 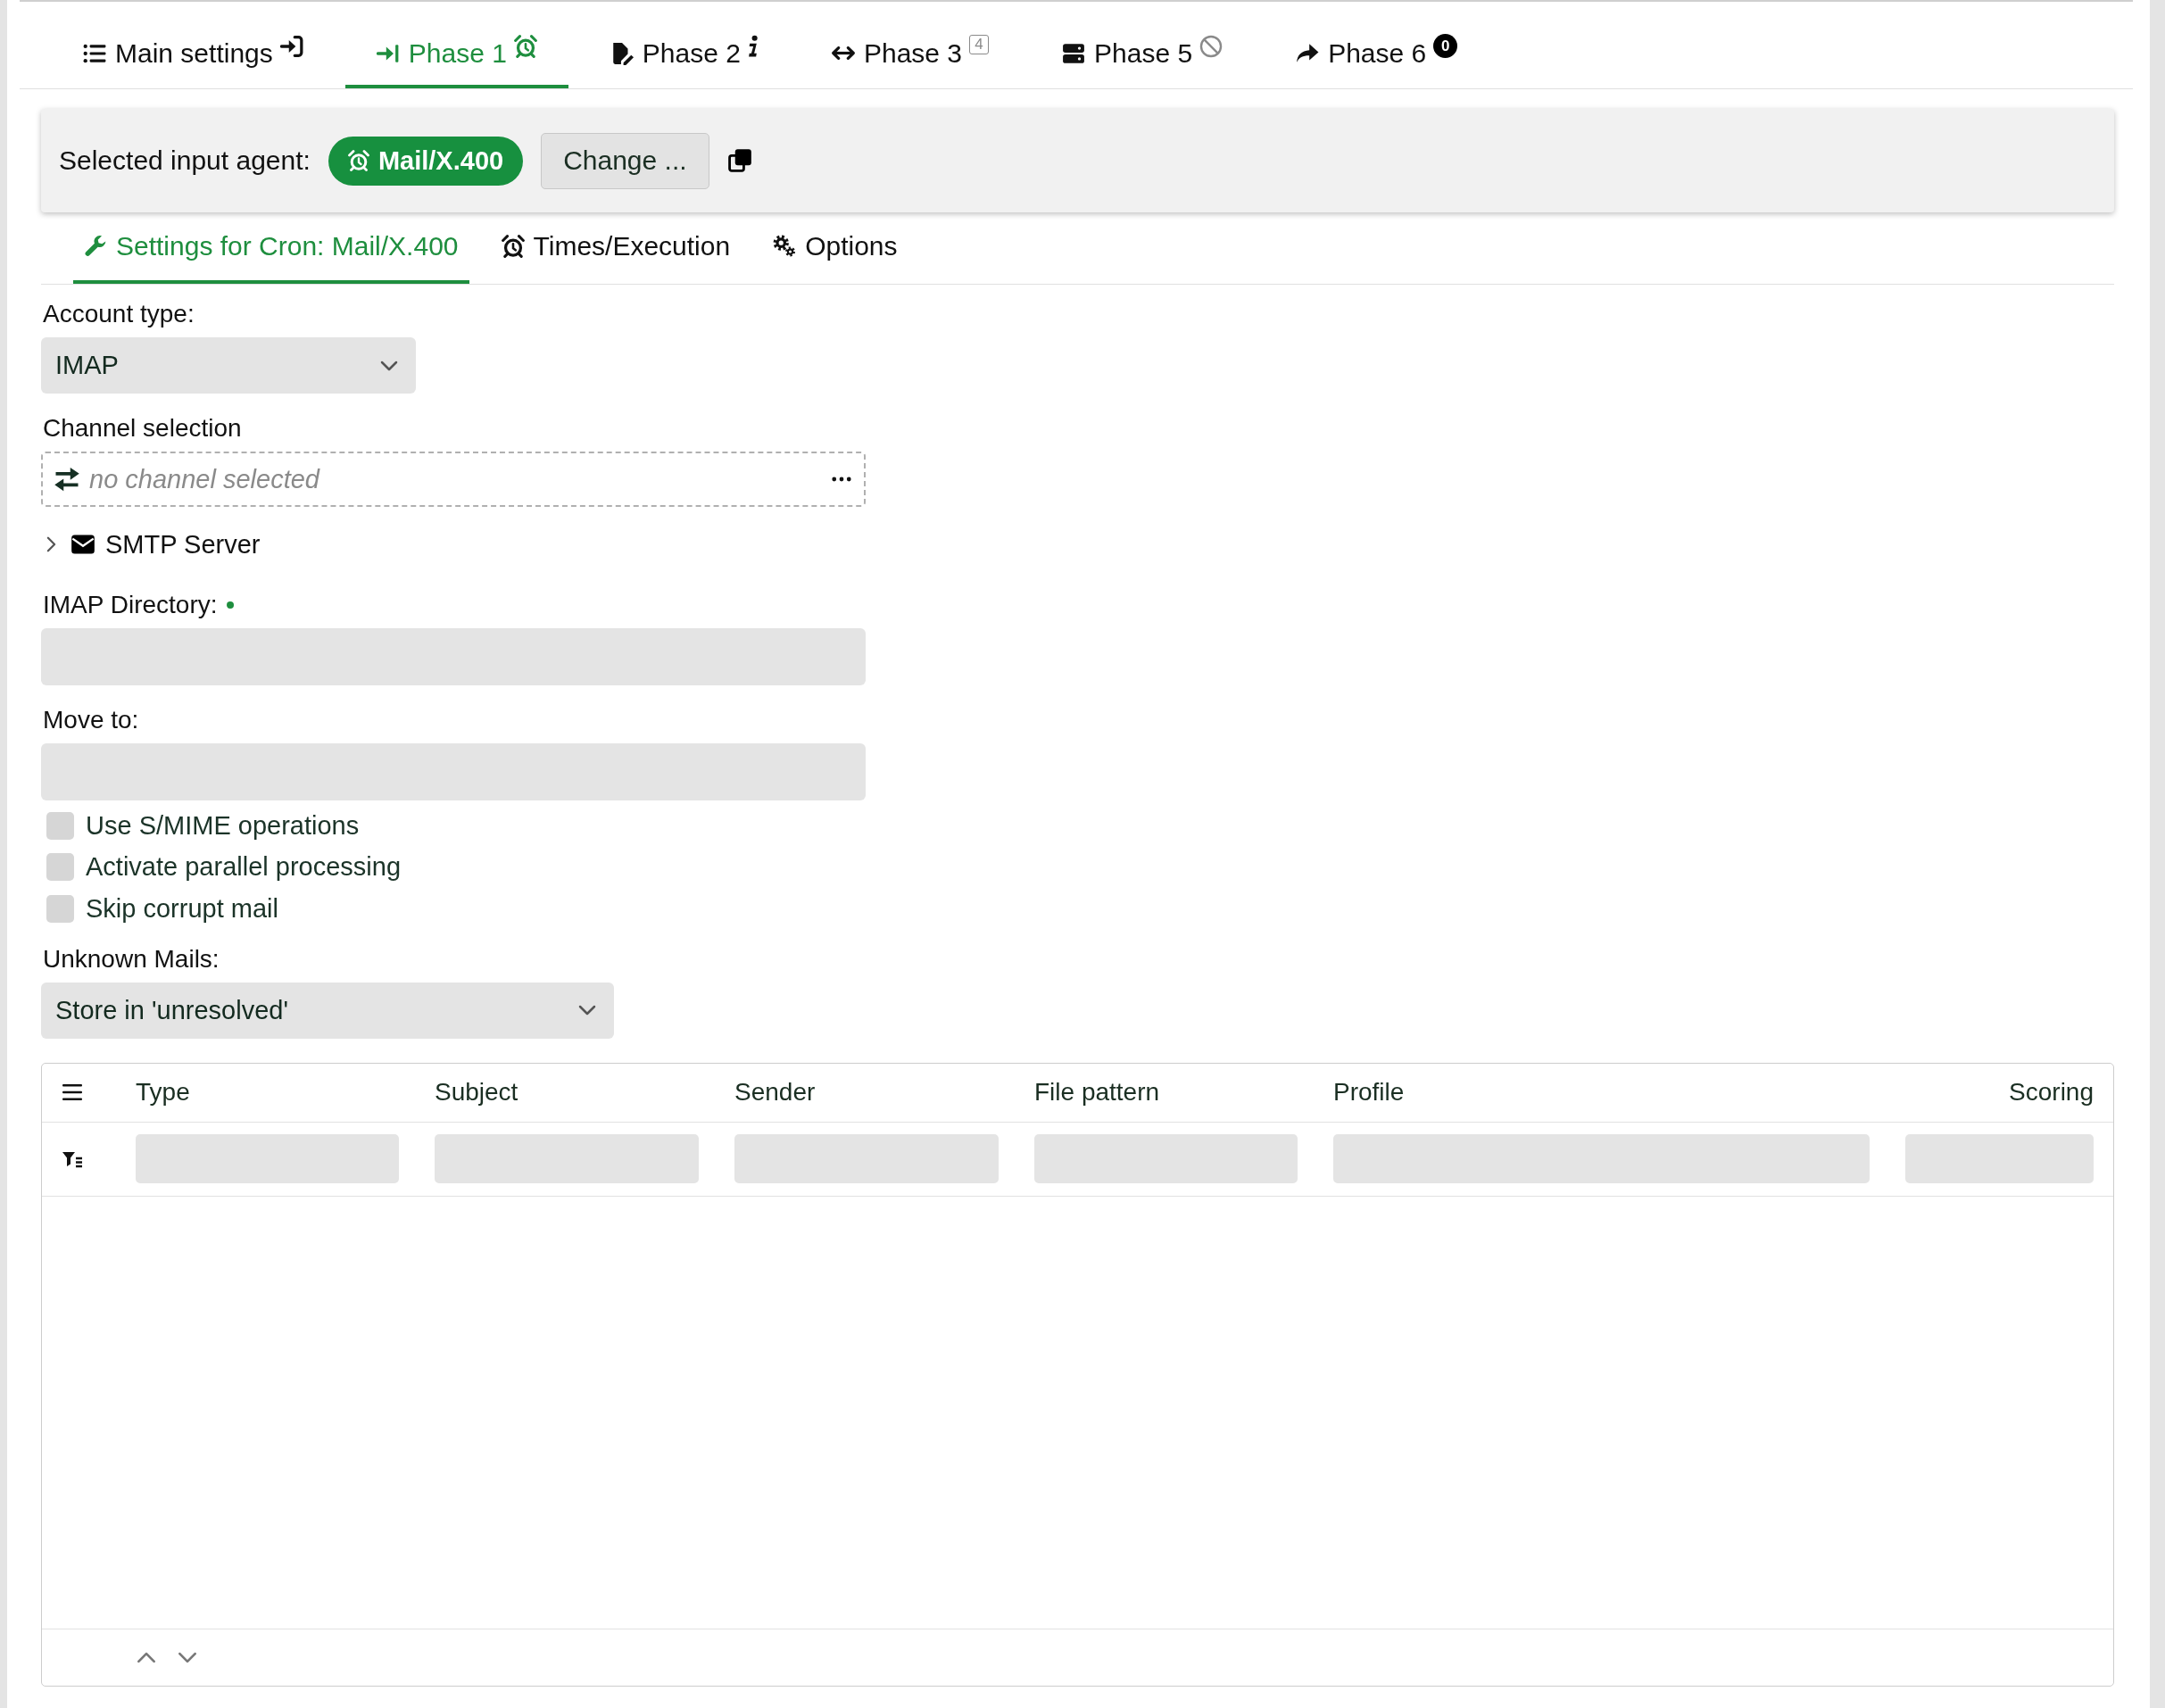 I want to click on channel-input: no channel selected, so click(x=456, y=479).